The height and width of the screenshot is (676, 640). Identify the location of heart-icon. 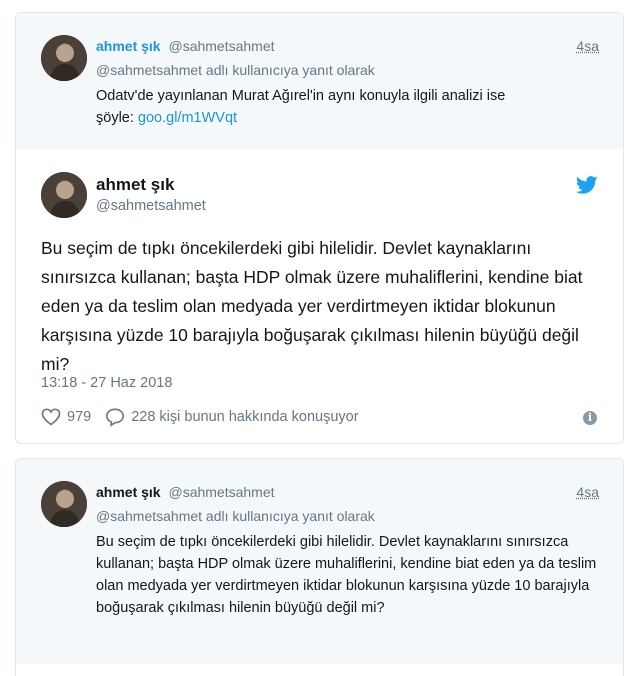
(51, 417).